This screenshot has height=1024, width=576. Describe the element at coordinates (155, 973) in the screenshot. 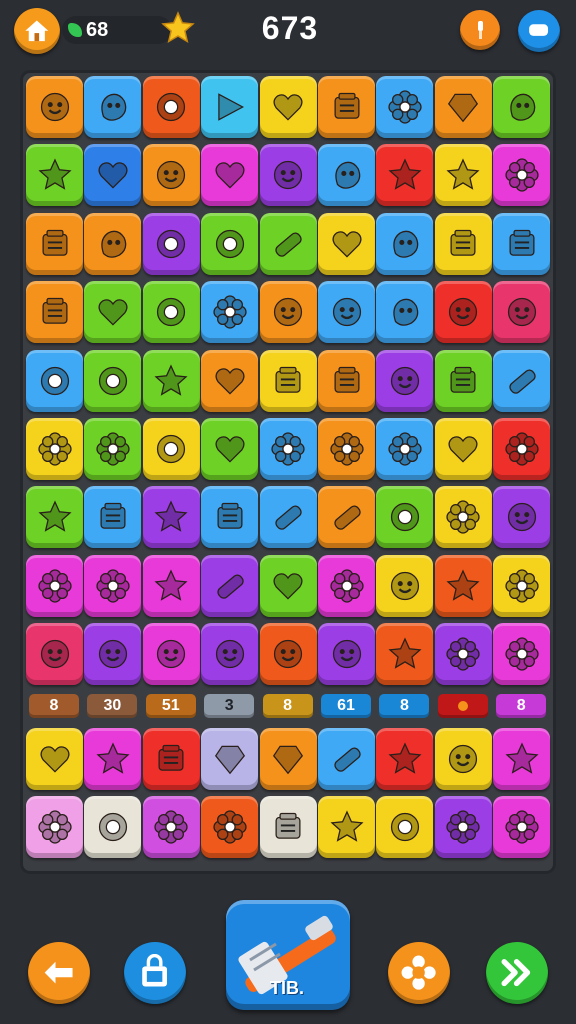

I see `shop-button` at that location.